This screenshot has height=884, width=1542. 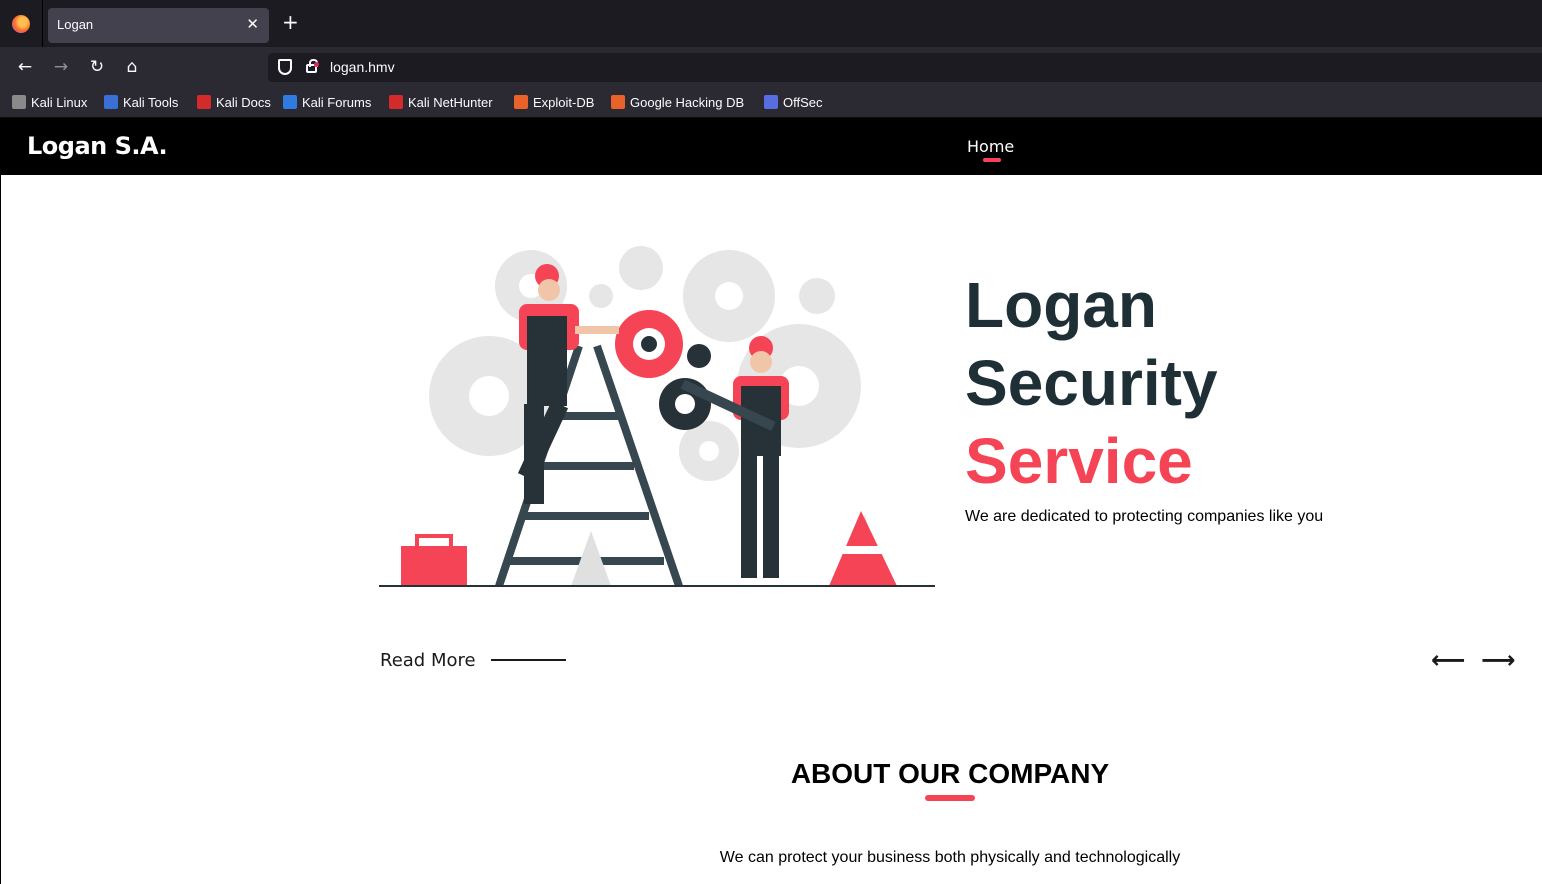 I want to click on insecure-lock-icon, so click(x=312, y=66).